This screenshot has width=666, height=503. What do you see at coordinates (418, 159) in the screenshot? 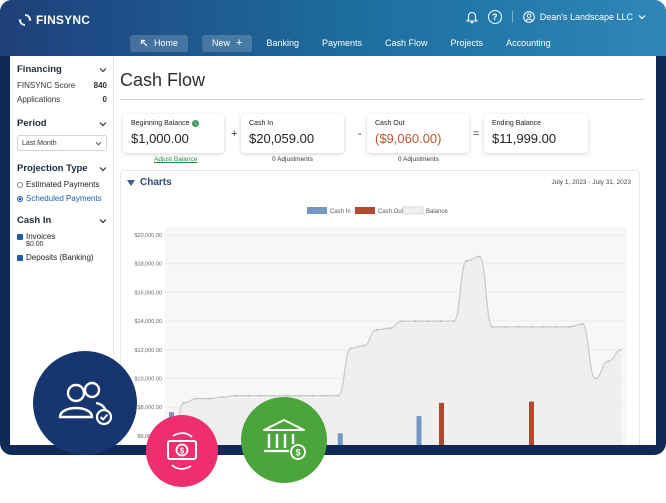
I see `cash-out-adjustments: 0 Adjustments` at bounding box center [418, 159].